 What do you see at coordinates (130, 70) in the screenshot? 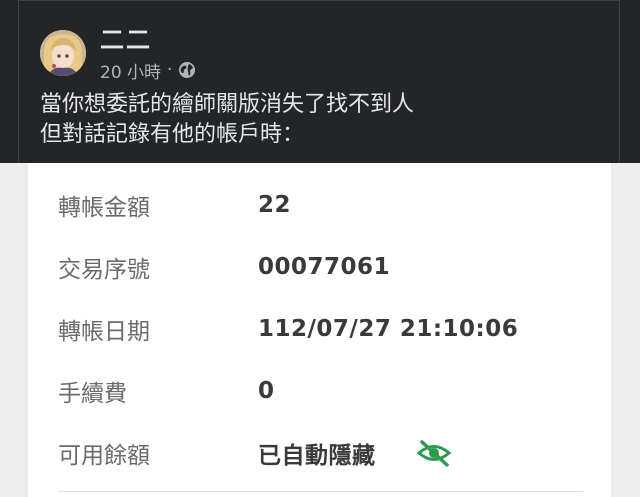
I see `post-time: 20 小時` at bounding box center [130, 70].